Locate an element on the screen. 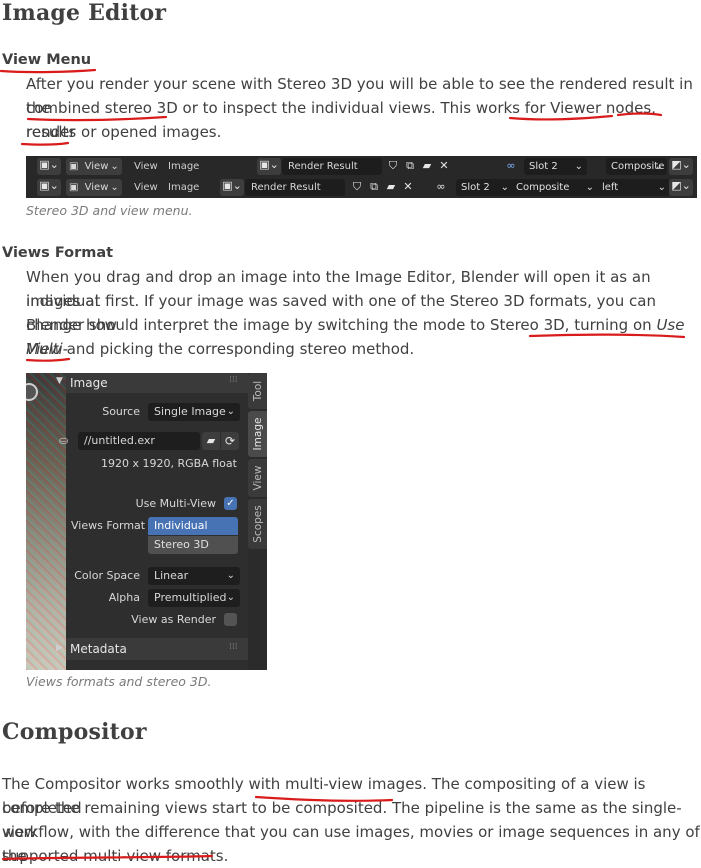 The width and height of the screenshot is (701, 868). disclosure-triangle-icon: ▶ is located at coordinates (59, 648).